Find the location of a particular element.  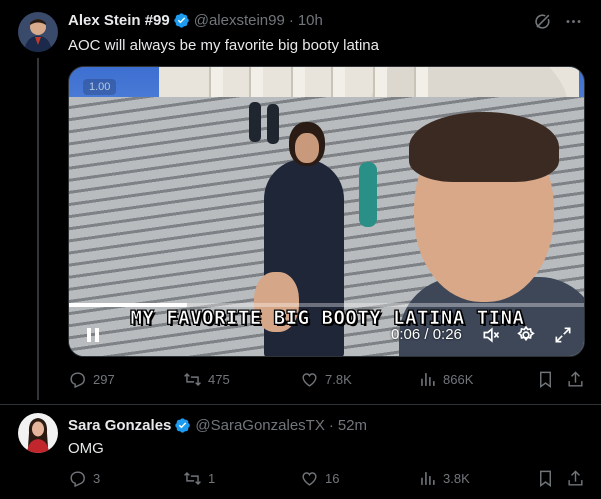

tweet-header: Sara Gonzales @SaraGonzalesTX · 52m is located at coordinates (217, 425).